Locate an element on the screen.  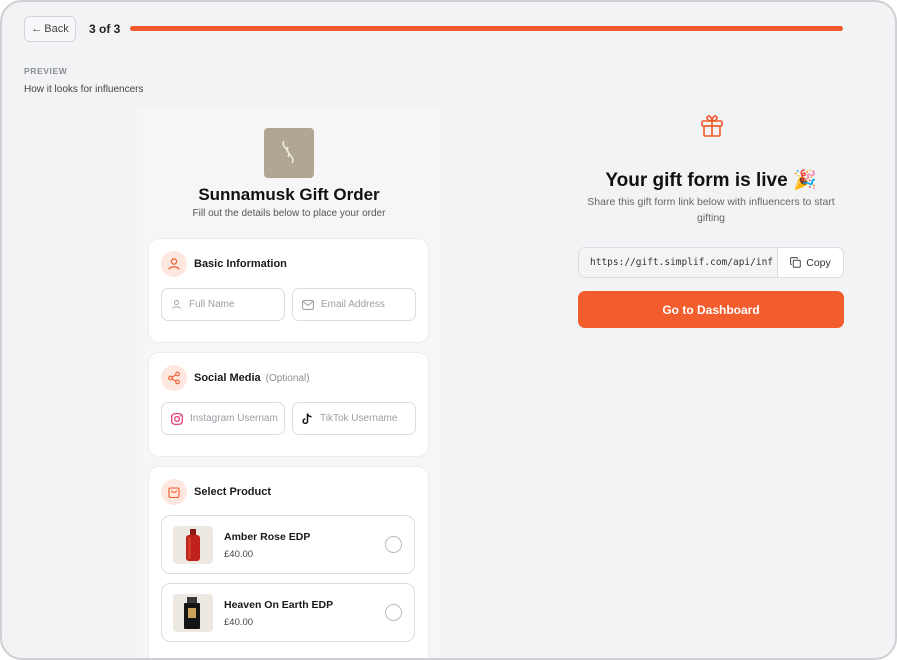
live-title-text: Your gift form is live is located at coordinates (696, 180).